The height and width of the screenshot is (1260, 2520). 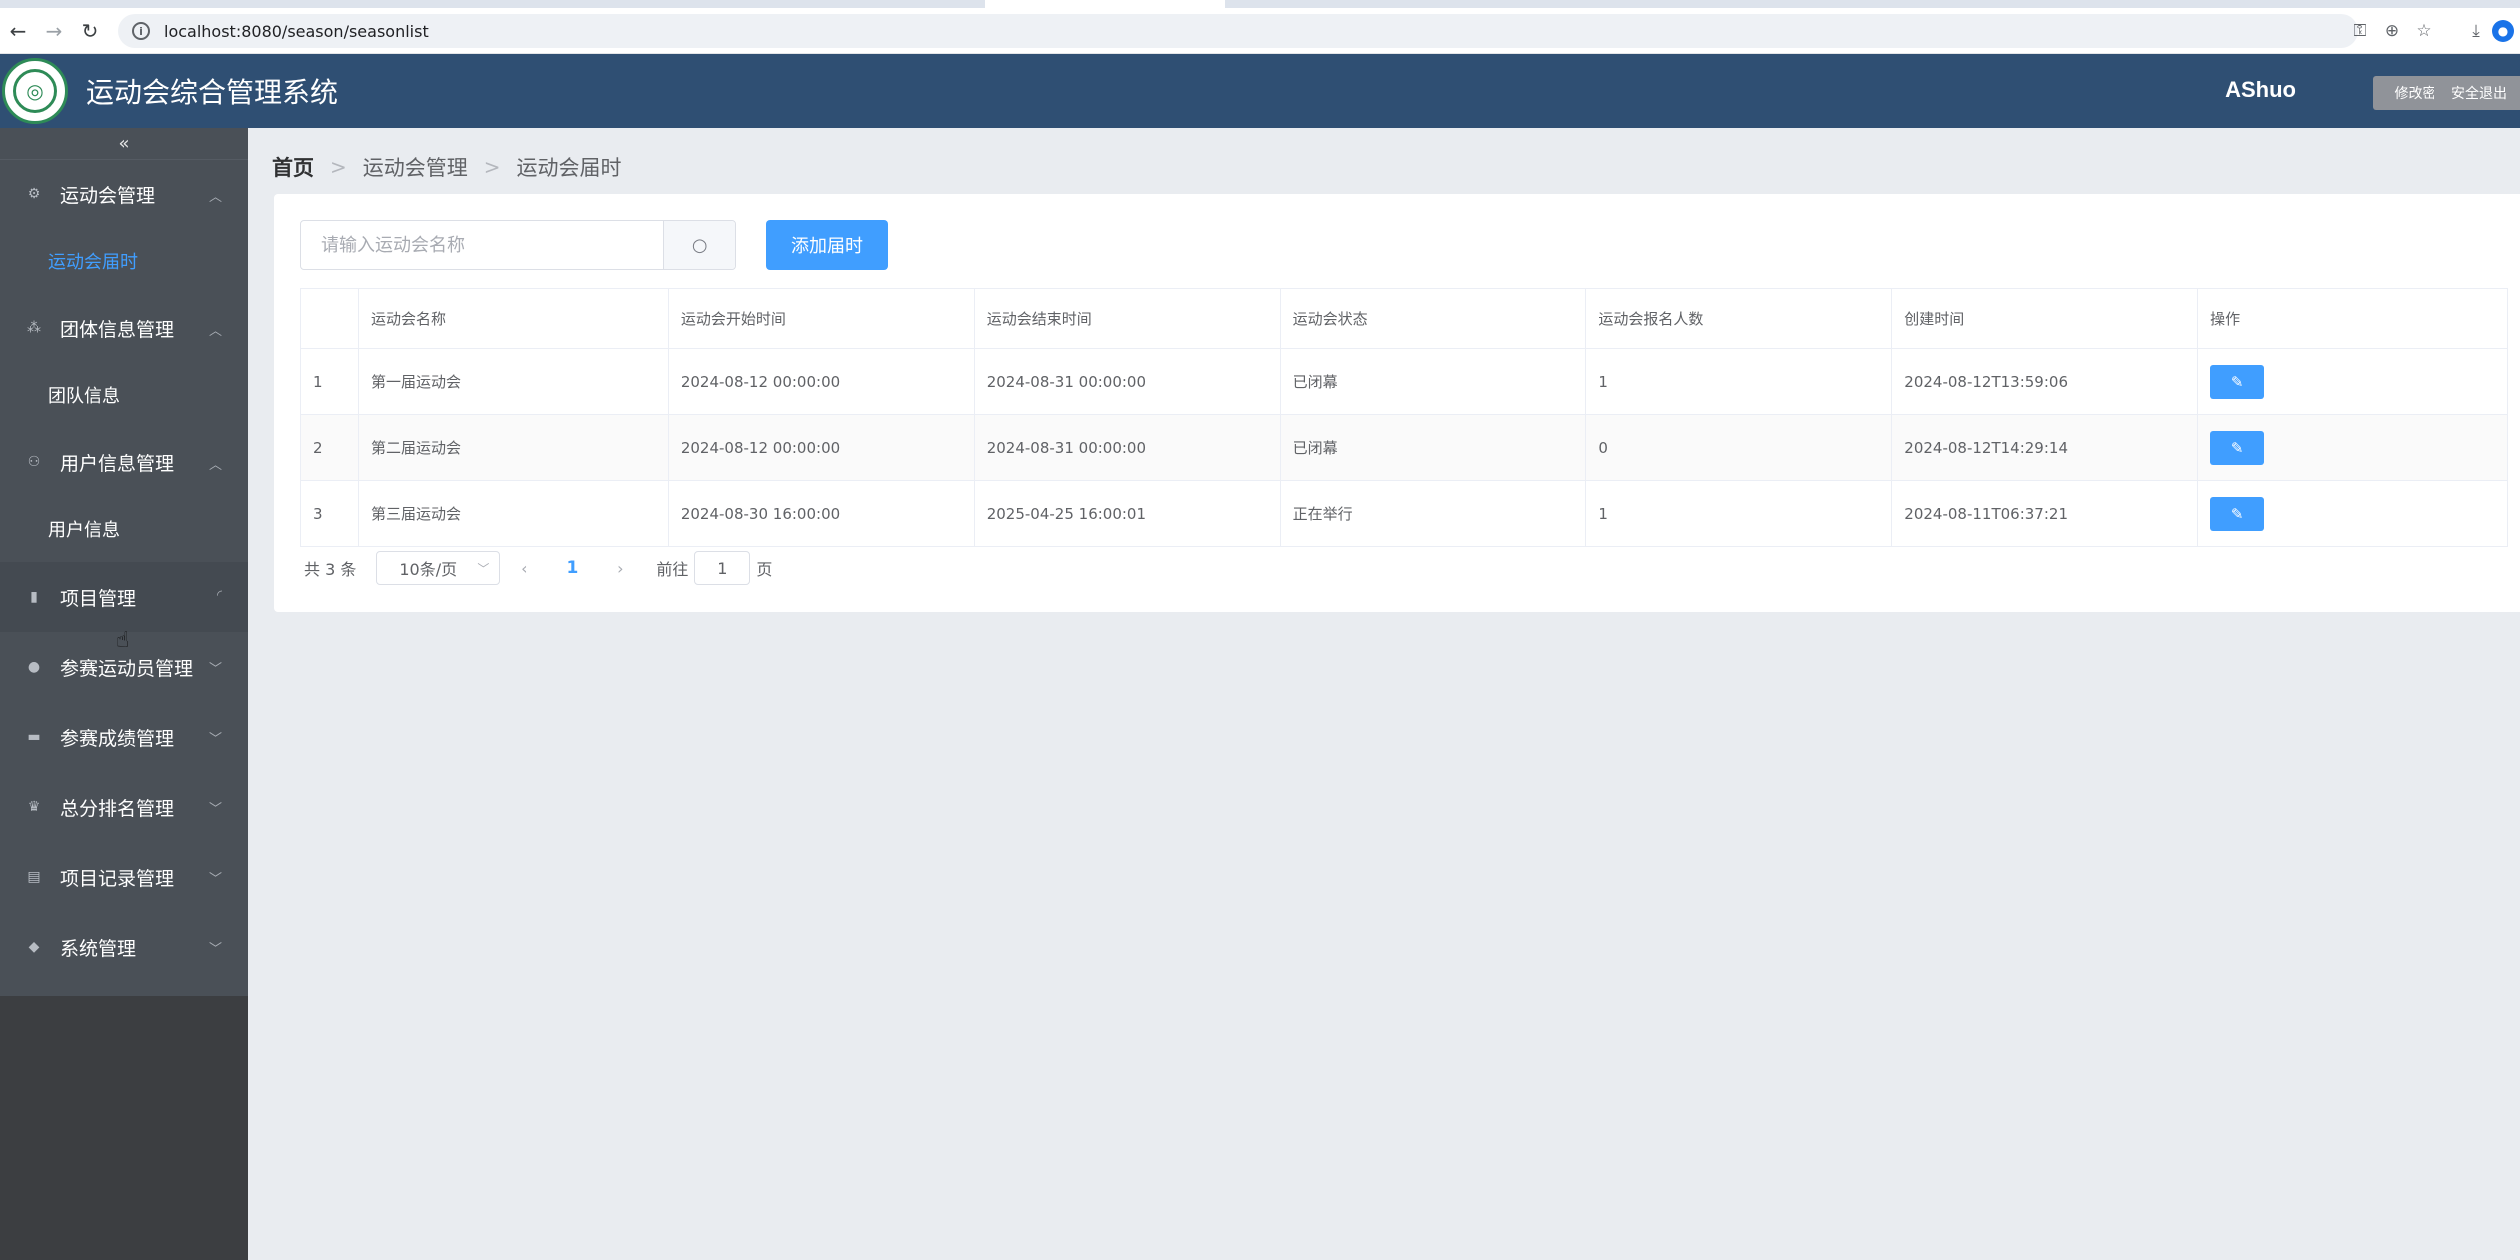 I want to click on sidebar-item-user: 用户信息, so click(x=124, y=529).